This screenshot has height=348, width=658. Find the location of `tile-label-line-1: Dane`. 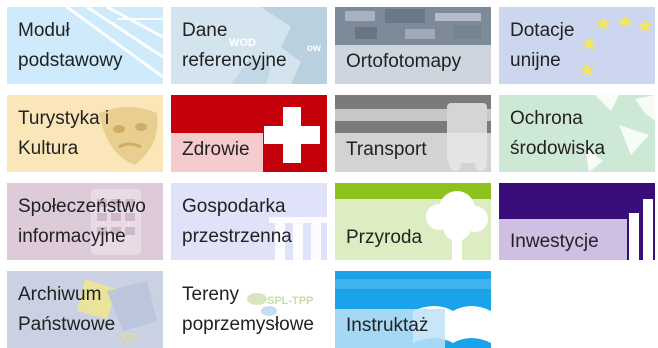

tile-label-line-1: Dane is located at coordinates (205, 30).